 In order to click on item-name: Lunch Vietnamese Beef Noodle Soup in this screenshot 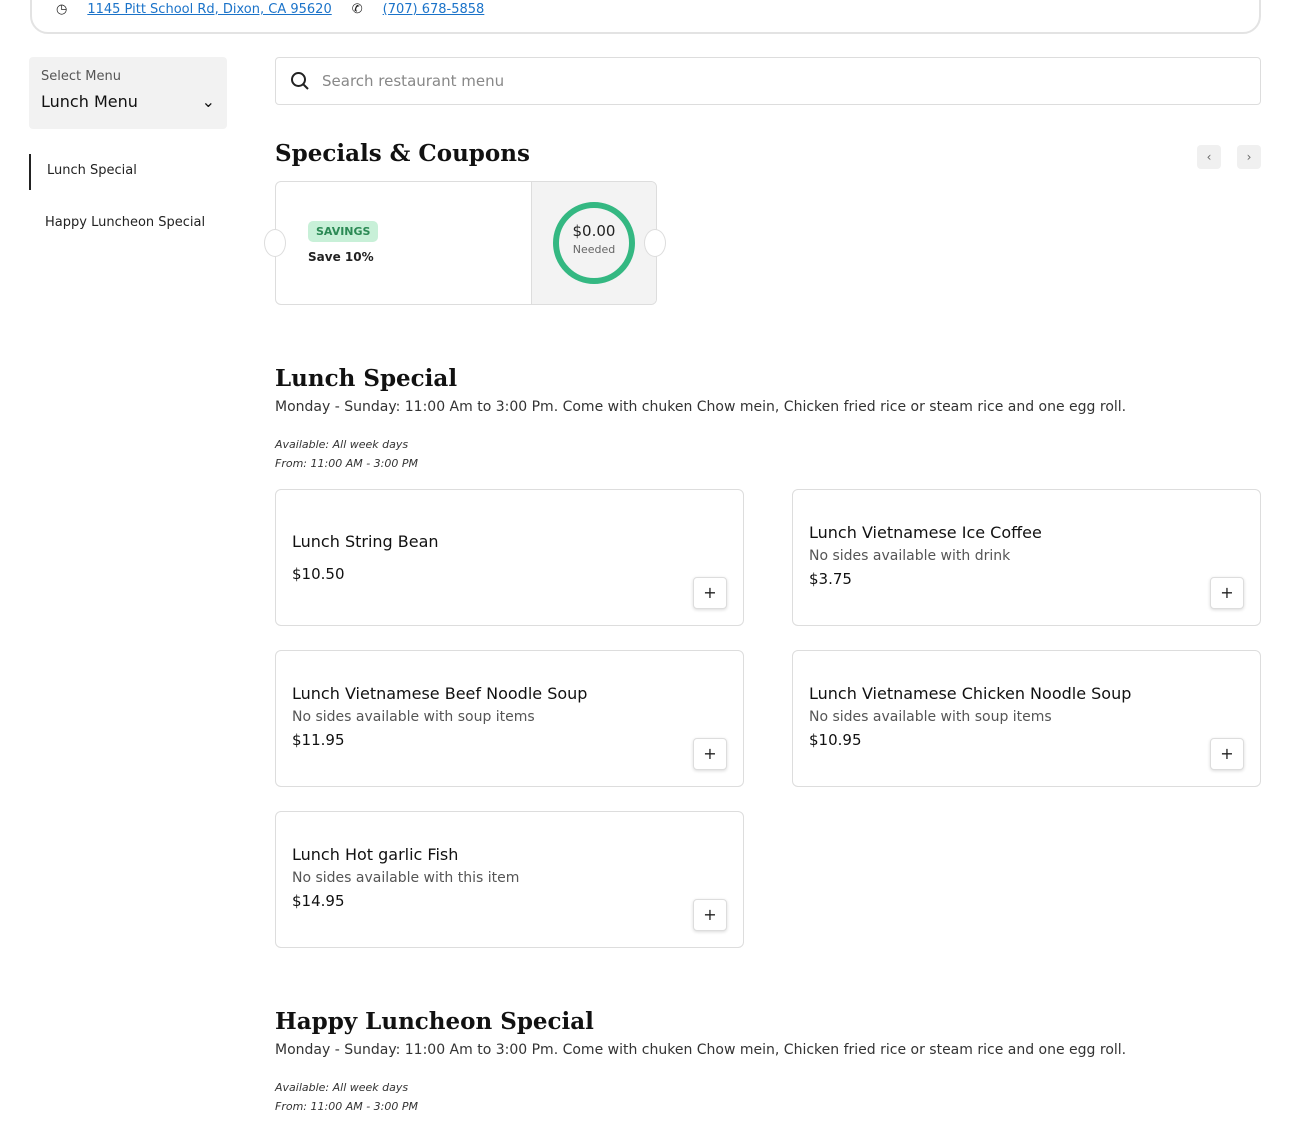, I will do `click(440, 693)`.